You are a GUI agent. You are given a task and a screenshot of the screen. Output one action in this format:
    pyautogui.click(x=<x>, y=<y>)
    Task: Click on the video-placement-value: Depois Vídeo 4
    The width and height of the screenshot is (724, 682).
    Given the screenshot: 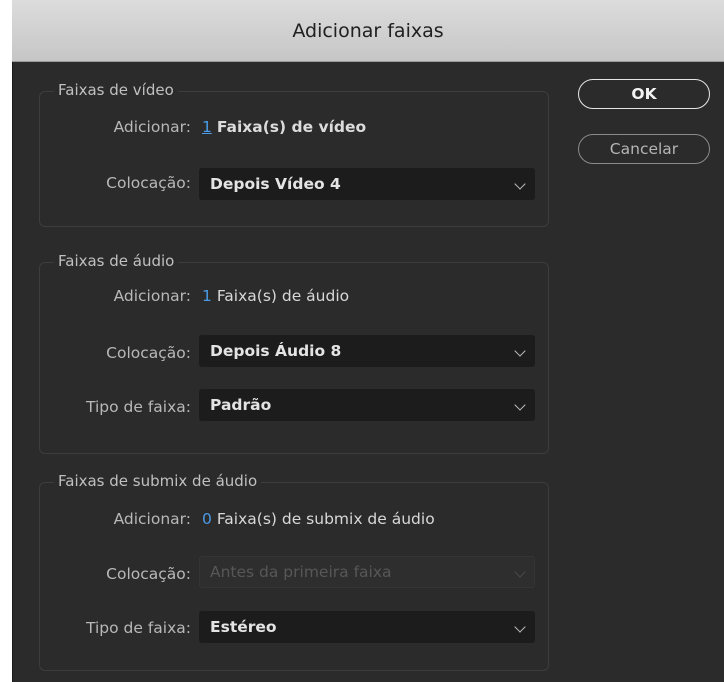 What is the action you would take?
    pyautogui.click(x=275, y=184)
    